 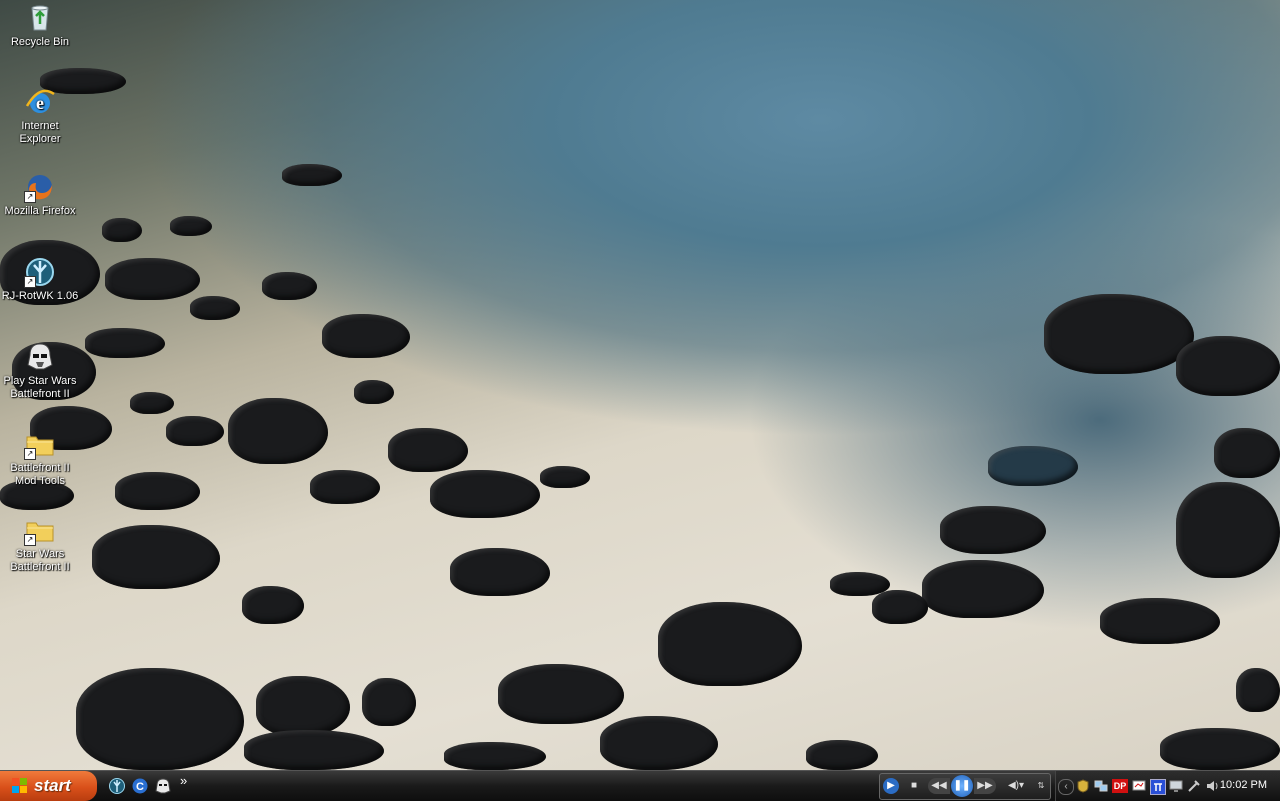 I want to click on desktop-icon-label: Internet, so click(x=40, y=126).